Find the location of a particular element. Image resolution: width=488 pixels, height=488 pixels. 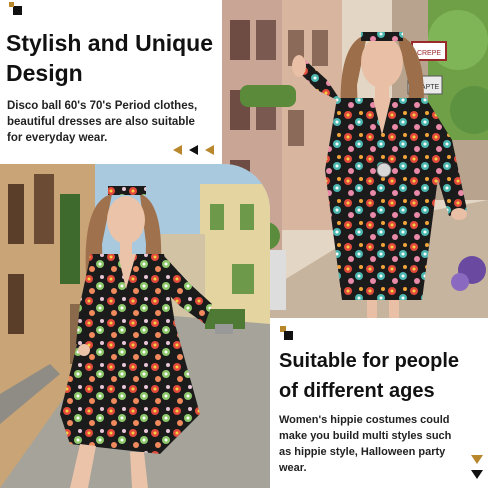

bottom-title-line2: of different ages is located at coordinates (357, 391).